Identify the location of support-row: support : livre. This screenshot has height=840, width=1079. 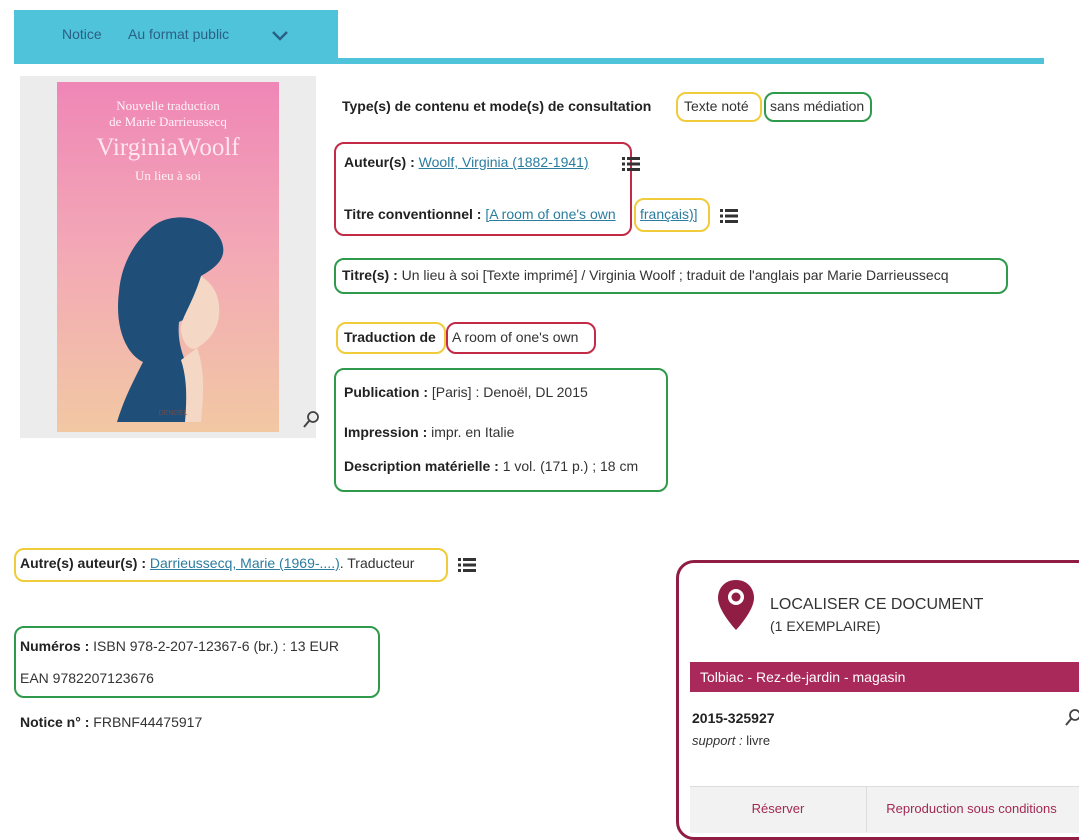
(731, 740).